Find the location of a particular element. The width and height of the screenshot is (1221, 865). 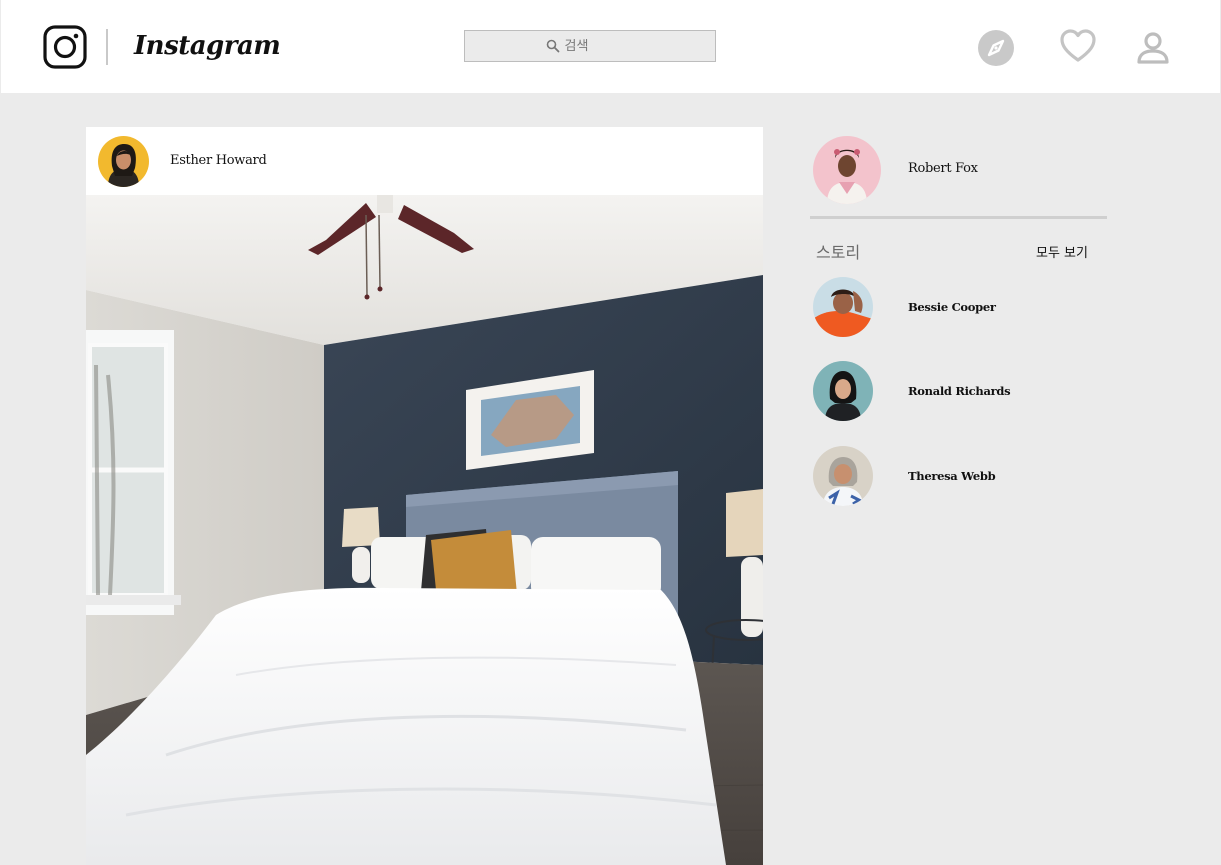

search-icon is located at coordinates (552, 46).